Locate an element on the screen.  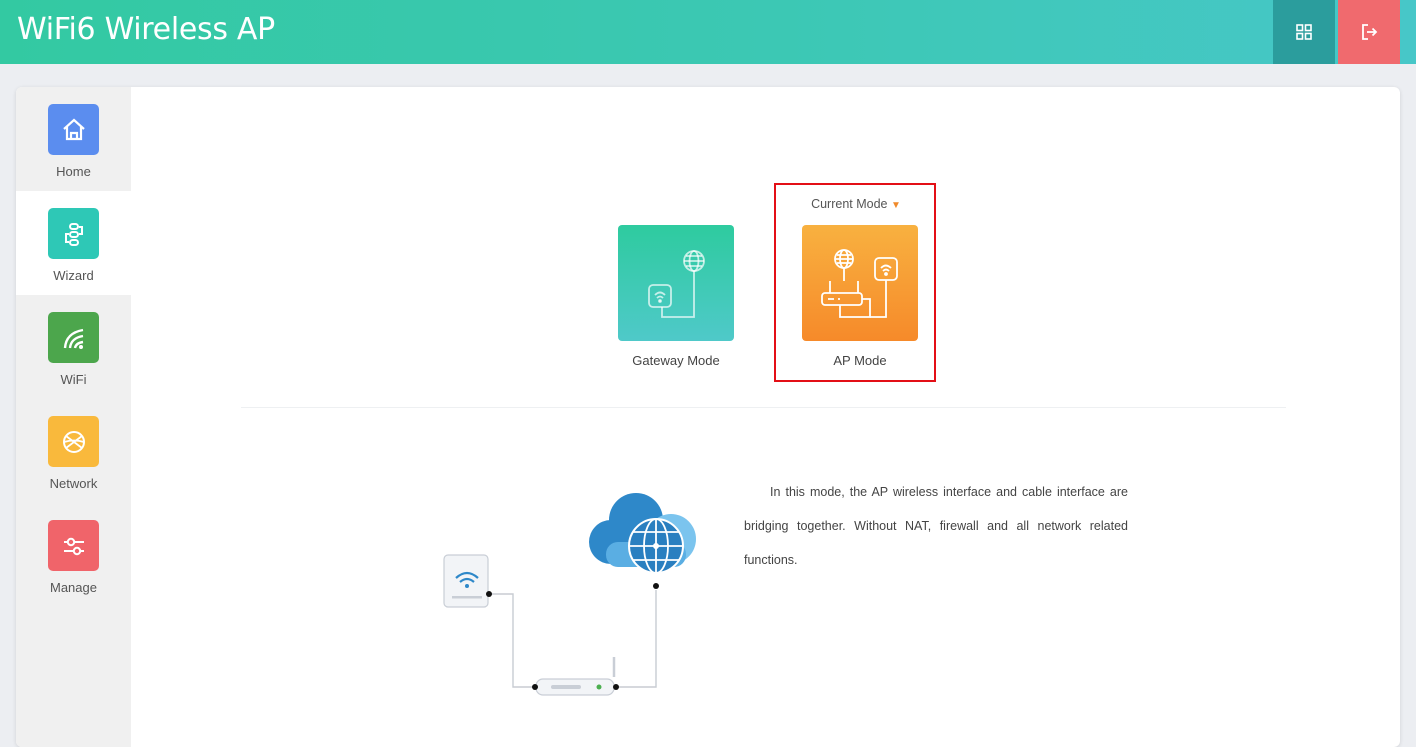
current-mode-indicator: Current Mode ▼ is located at coordinates (856, 204).